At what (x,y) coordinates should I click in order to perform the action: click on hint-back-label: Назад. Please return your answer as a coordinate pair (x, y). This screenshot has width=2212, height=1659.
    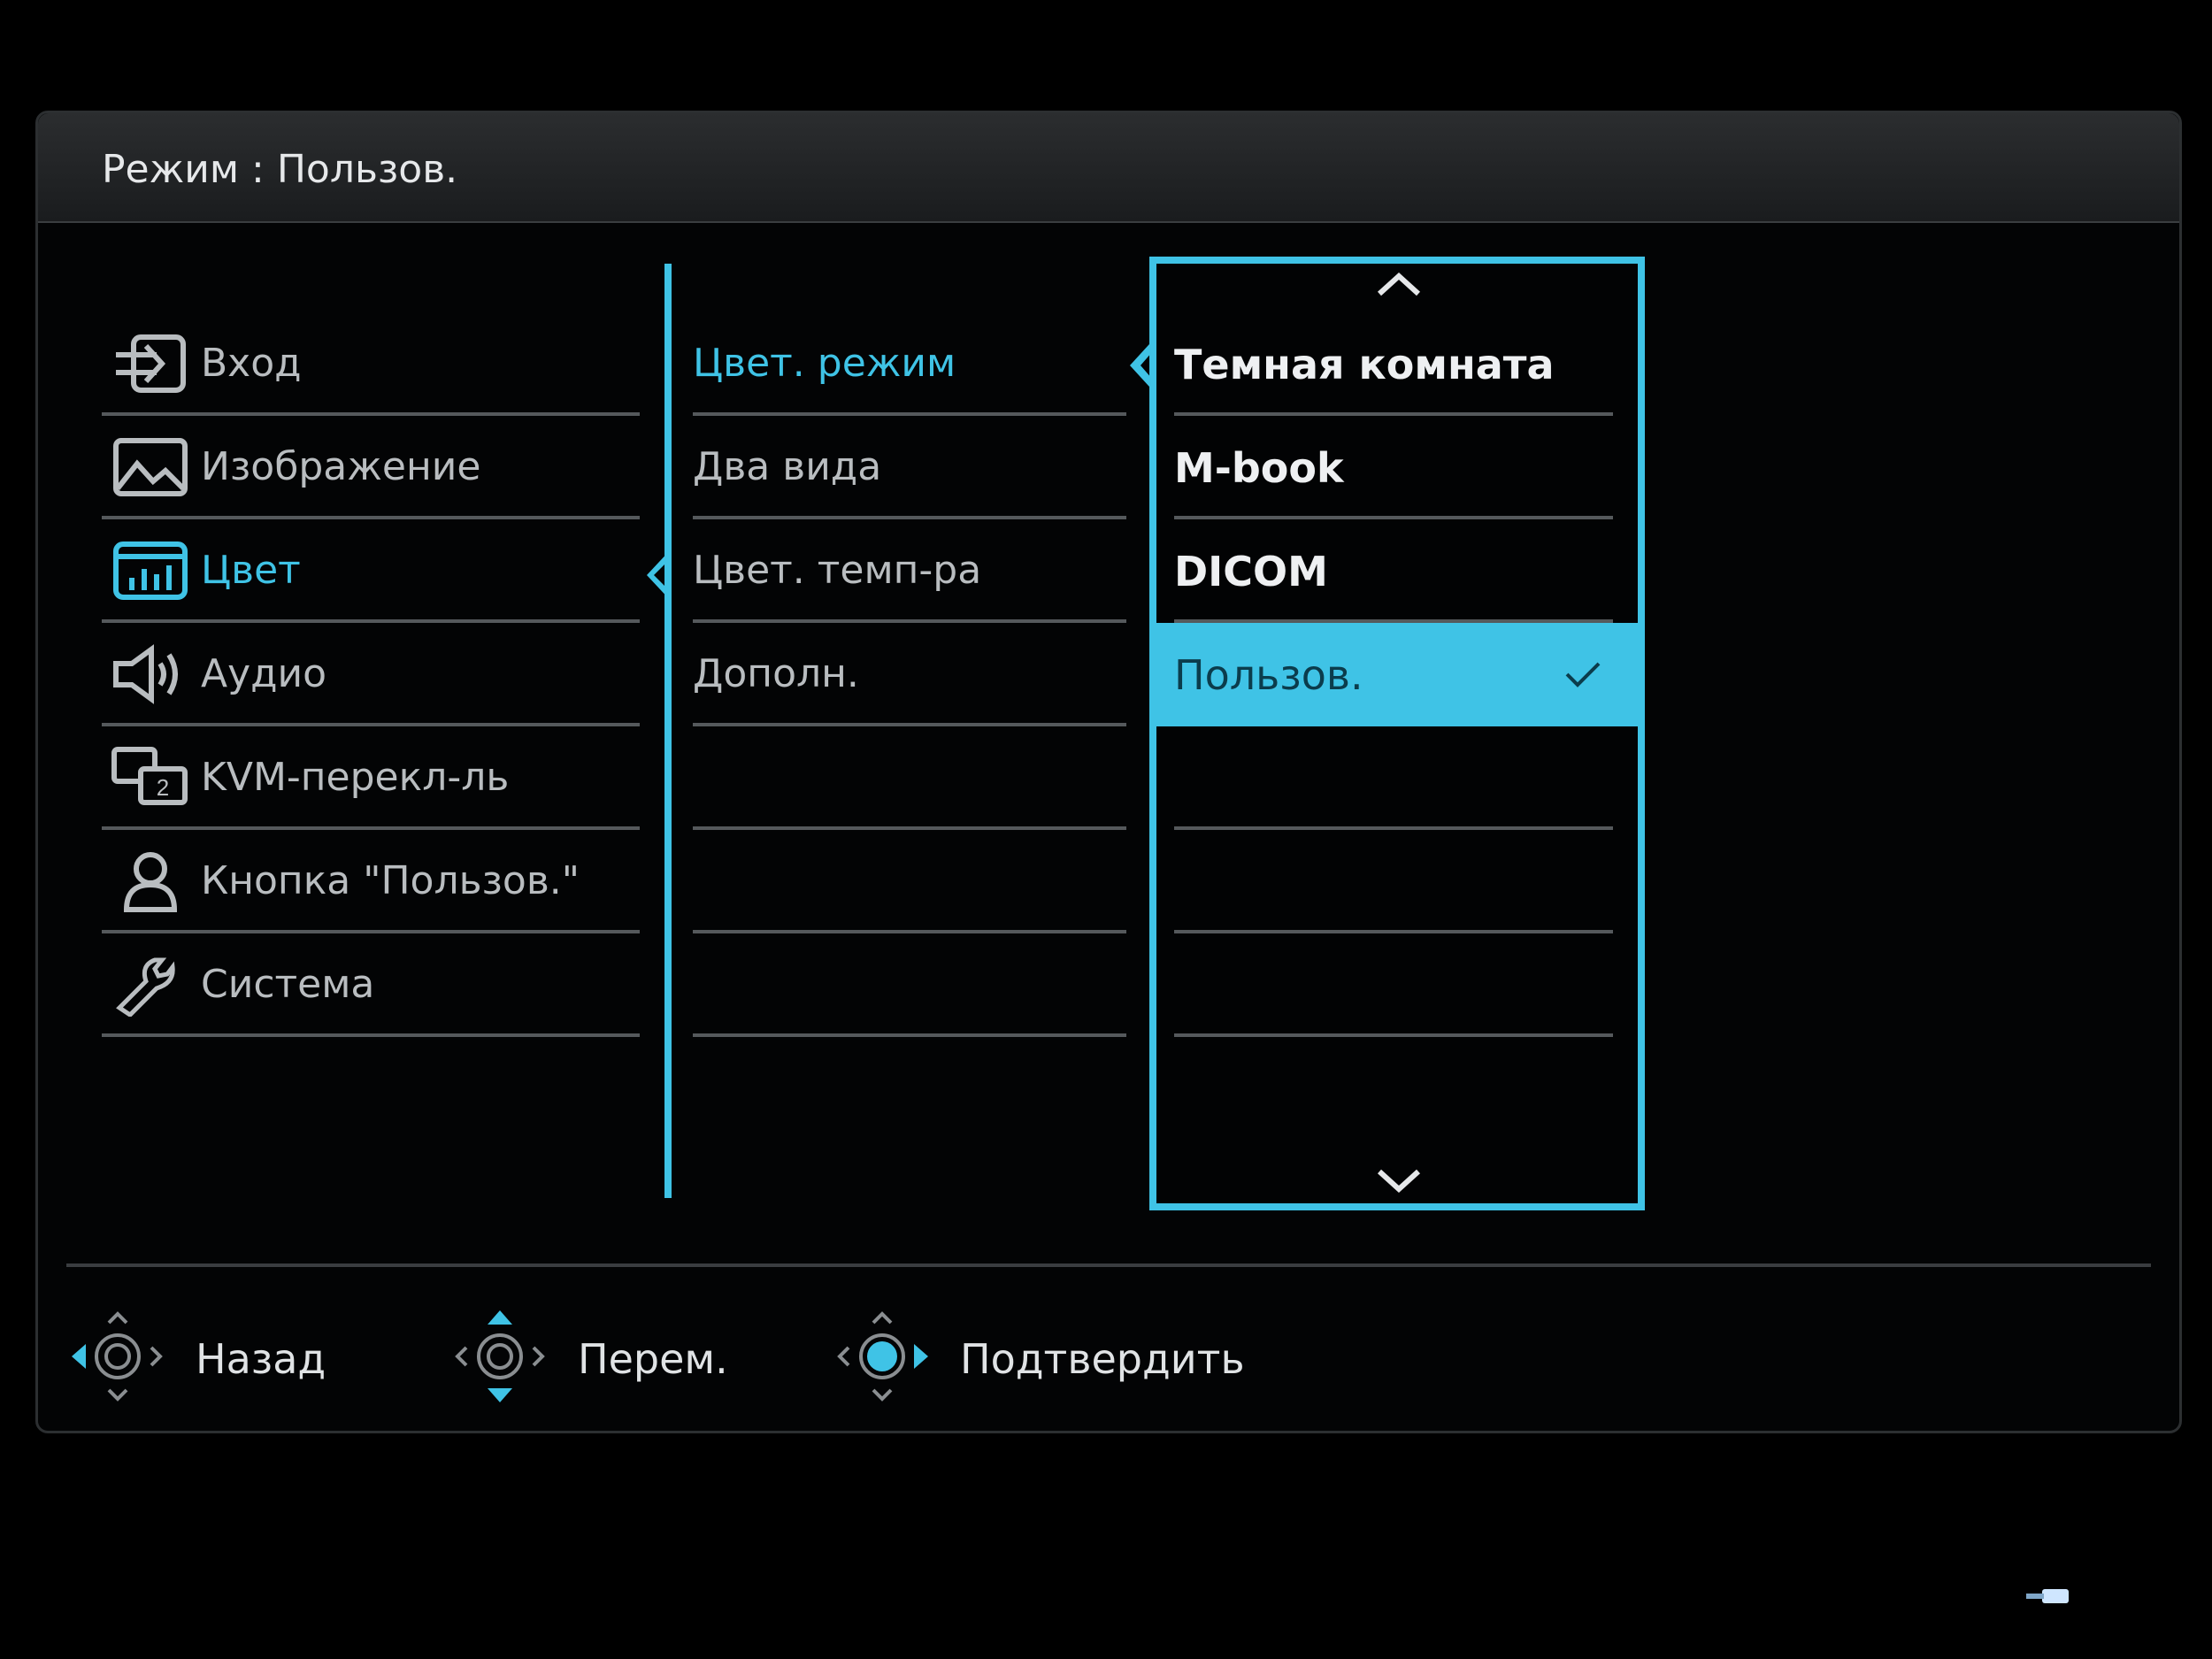
    Looking at the image, I should click on (261, 1359).